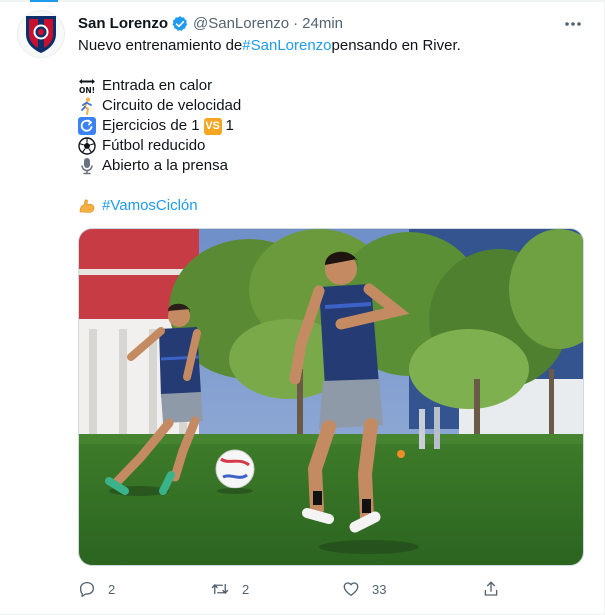 The height and width of the screenshot is (615, 605). Describe the element at coordinates (157, 85) in the screenshot. I see `list-item-text: Entrada en calor` at that location.